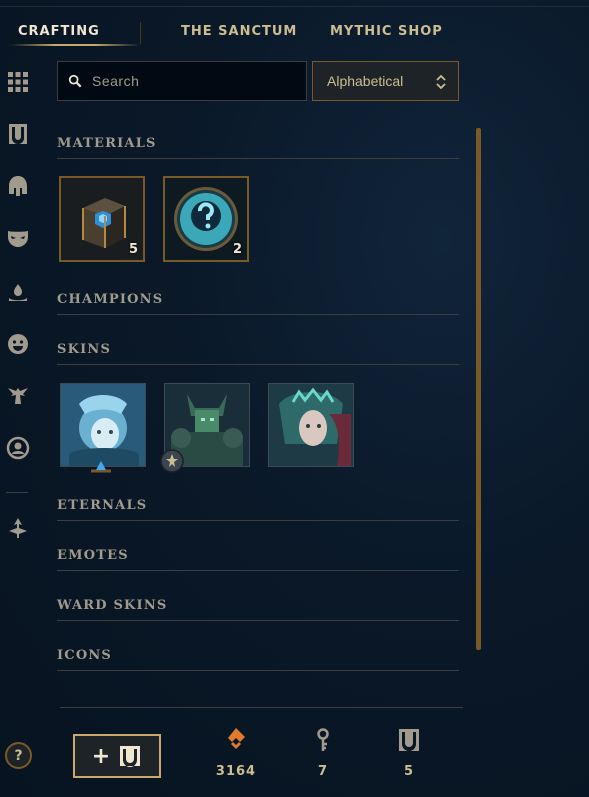  I want to click on up-down-chevron-icon, so click(441, 82).